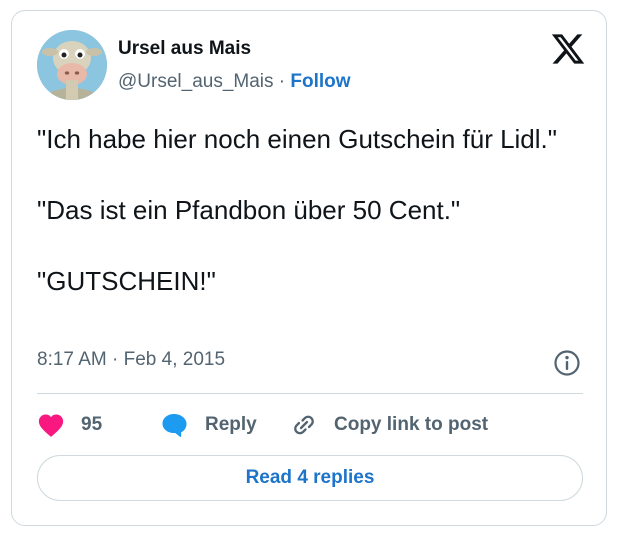 This screenshot has height=538, width=620. I want to click on reply-button: Reply, so click(208, 425).